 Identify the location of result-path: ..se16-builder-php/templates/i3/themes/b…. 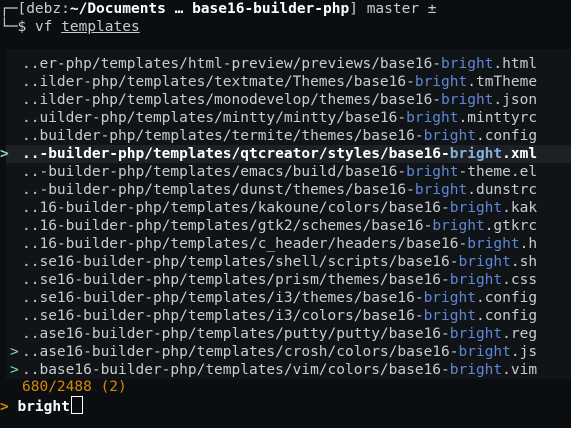
(279, 298).